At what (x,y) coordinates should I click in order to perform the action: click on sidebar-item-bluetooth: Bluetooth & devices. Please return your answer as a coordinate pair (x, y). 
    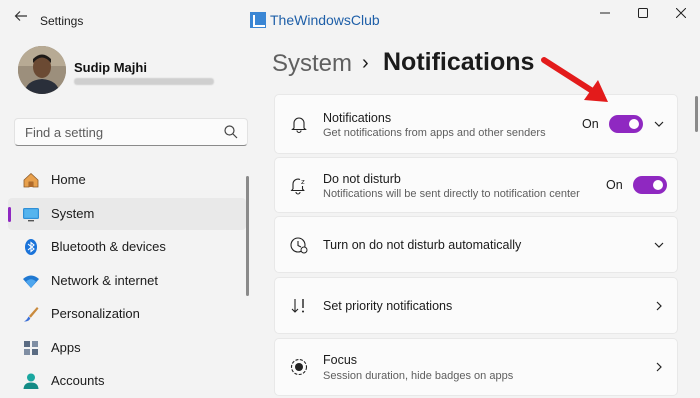
    Looking at the image, I should click on (127, 247).